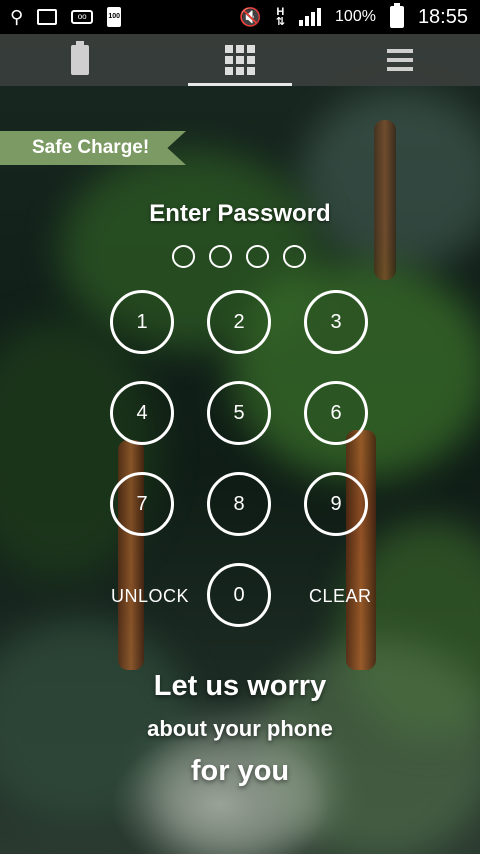 This screenshot has width=480, height=854. What do you see at coordinates (150, 596) in the screenshot?
I see `unlock-button: UNLOCK` at bounding box center [150, 596].